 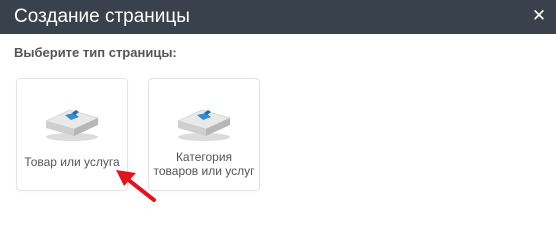 I want to click on close-icon: ✕, so click(x=539, y=16).